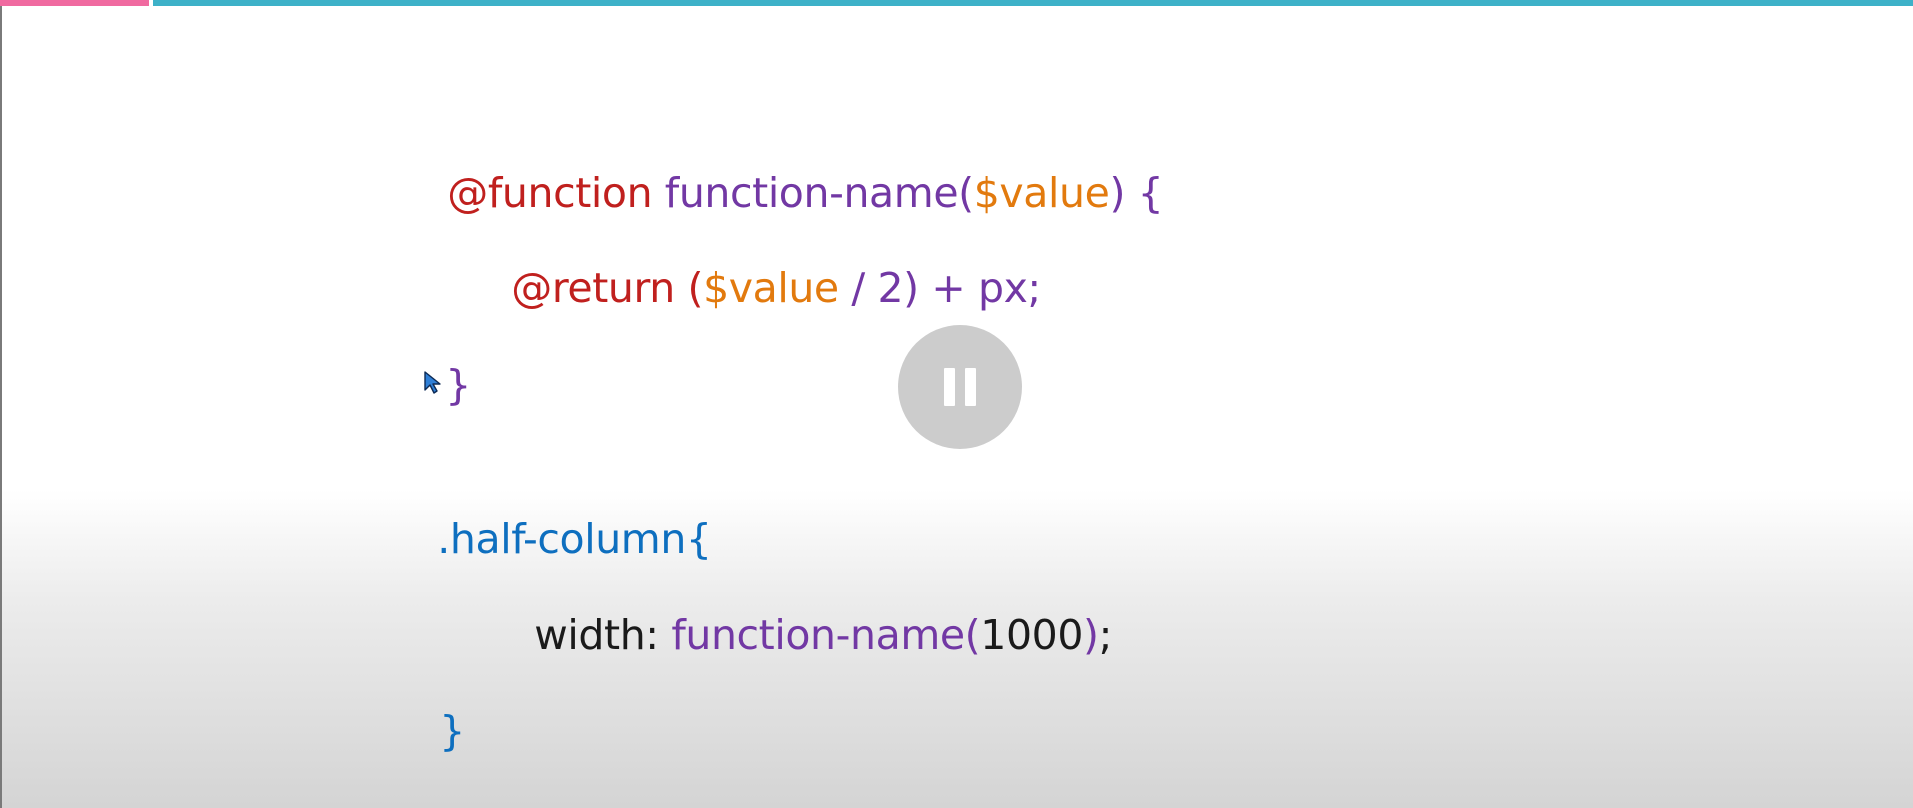 The height and width of the screenshot is (808, 1913). What do you see at coordinates (1136, 193) in the screenshot?
I see `open-brace-token: ) {` at bounding box center [1136, 193].